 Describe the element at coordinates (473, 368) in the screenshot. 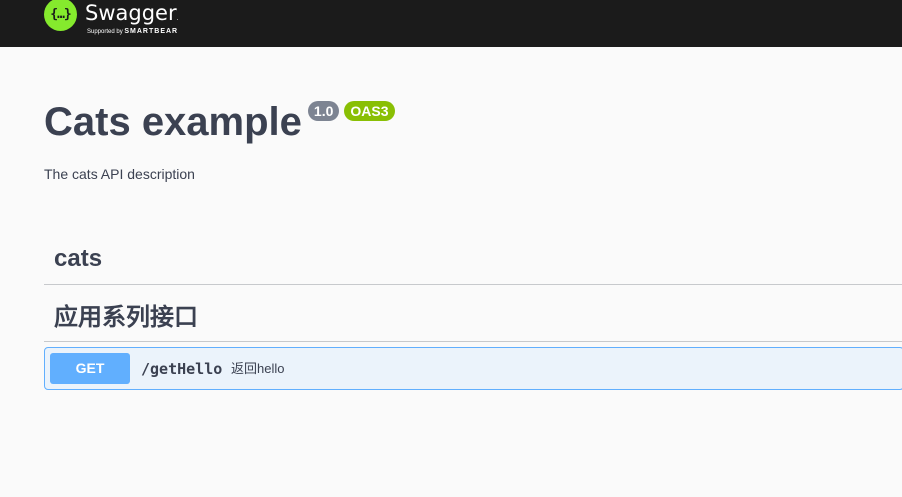

I see `operation-get-hello: GET /getHello 返回hello` at that location.